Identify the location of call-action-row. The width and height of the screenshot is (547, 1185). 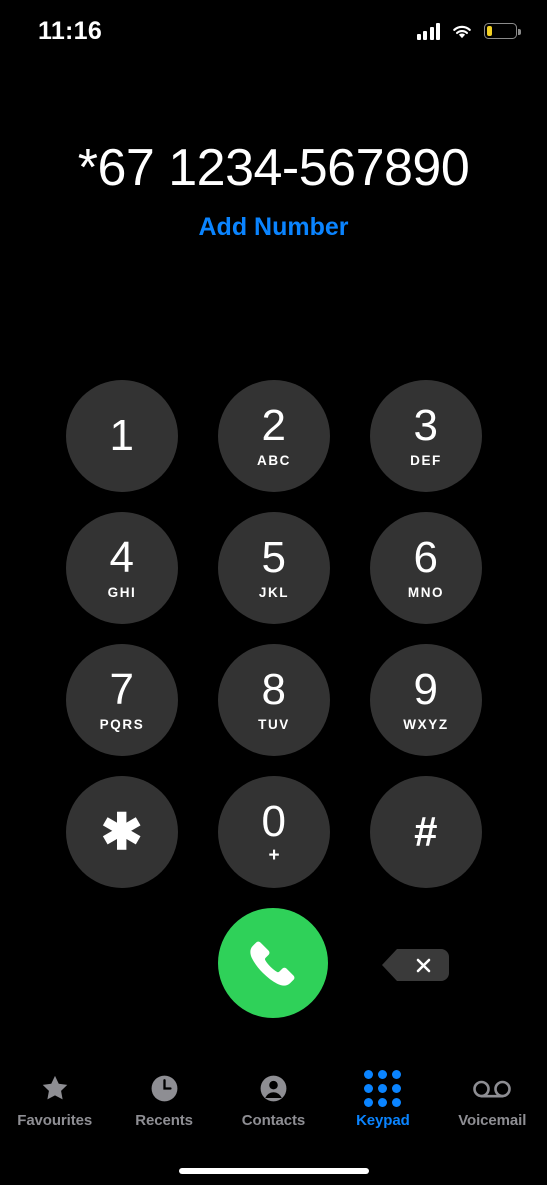
(273, 964).